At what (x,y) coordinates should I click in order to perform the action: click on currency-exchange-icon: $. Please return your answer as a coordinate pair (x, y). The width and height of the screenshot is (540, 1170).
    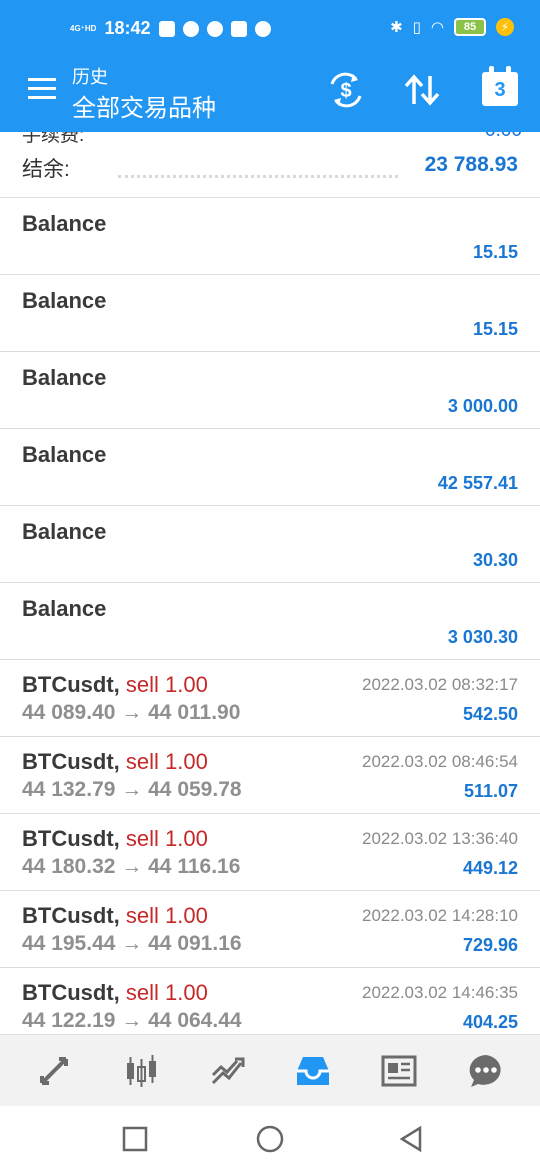
    Looking at the image, I should click on (346, 90).